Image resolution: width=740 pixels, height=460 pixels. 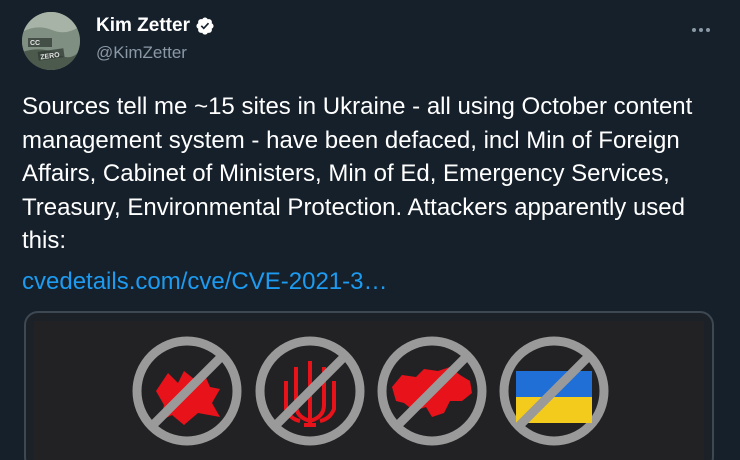 I want to click on author-avatar: CC ZERO, so click(x=51, y=41).